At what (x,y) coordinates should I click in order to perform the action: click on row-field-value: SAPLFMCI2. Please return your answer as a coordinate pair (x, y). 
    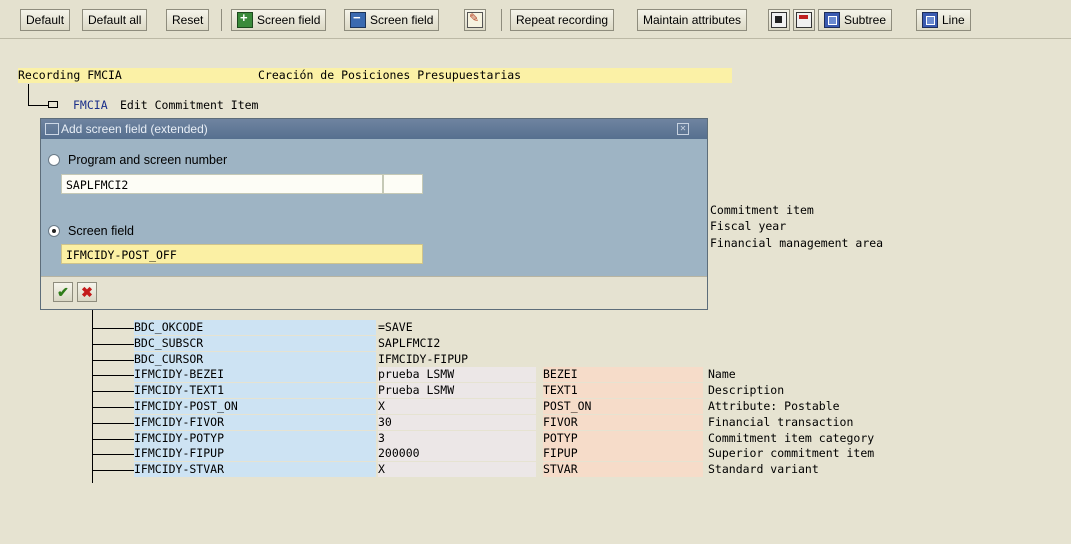
    Looking at the image, I should click on (457, 343).